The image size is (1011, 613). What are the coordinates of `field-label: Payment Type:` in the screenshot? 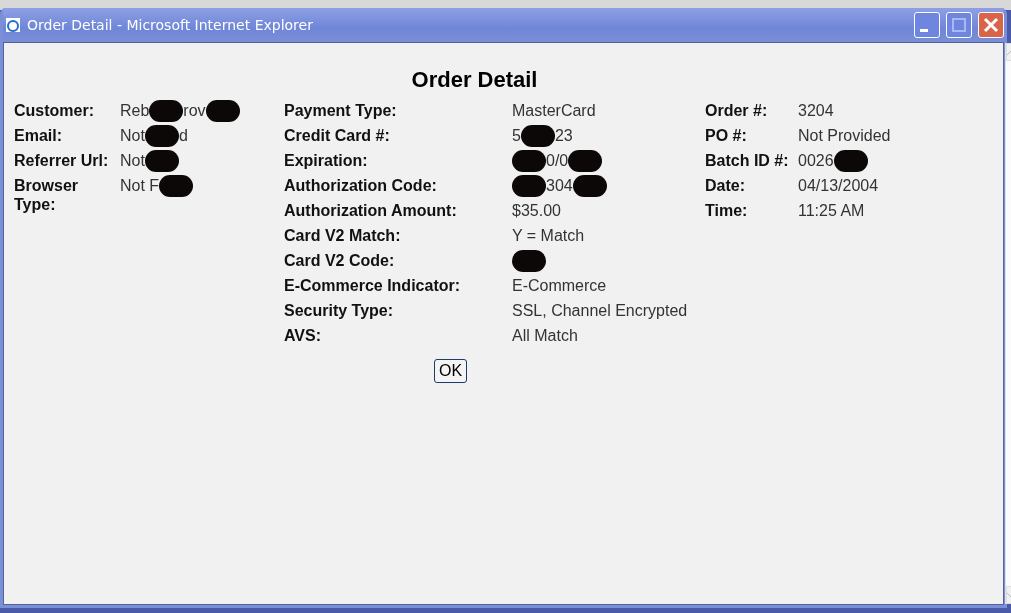 It's located at (341, 110).